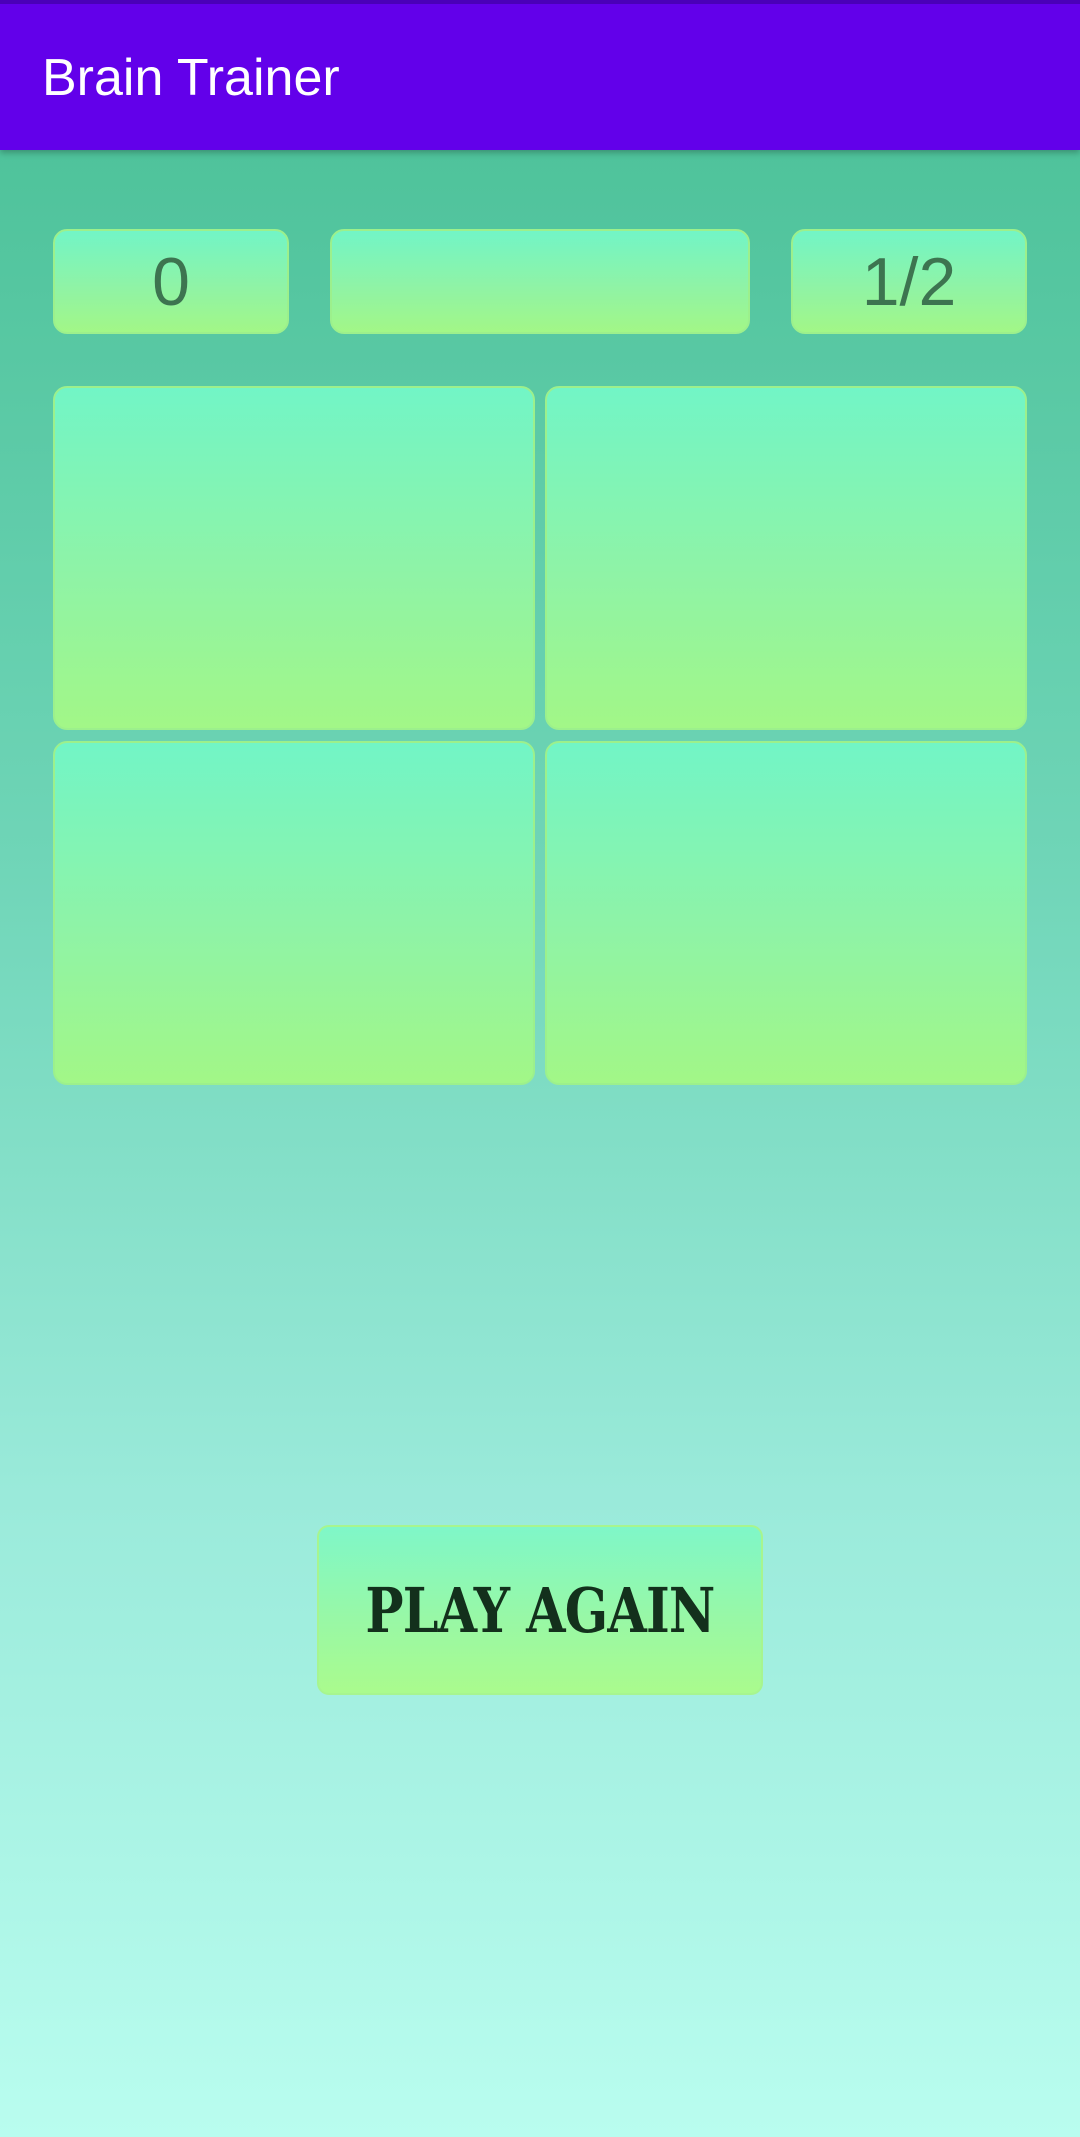  I want to click on progress-display: 1/2, so click(909, 281).